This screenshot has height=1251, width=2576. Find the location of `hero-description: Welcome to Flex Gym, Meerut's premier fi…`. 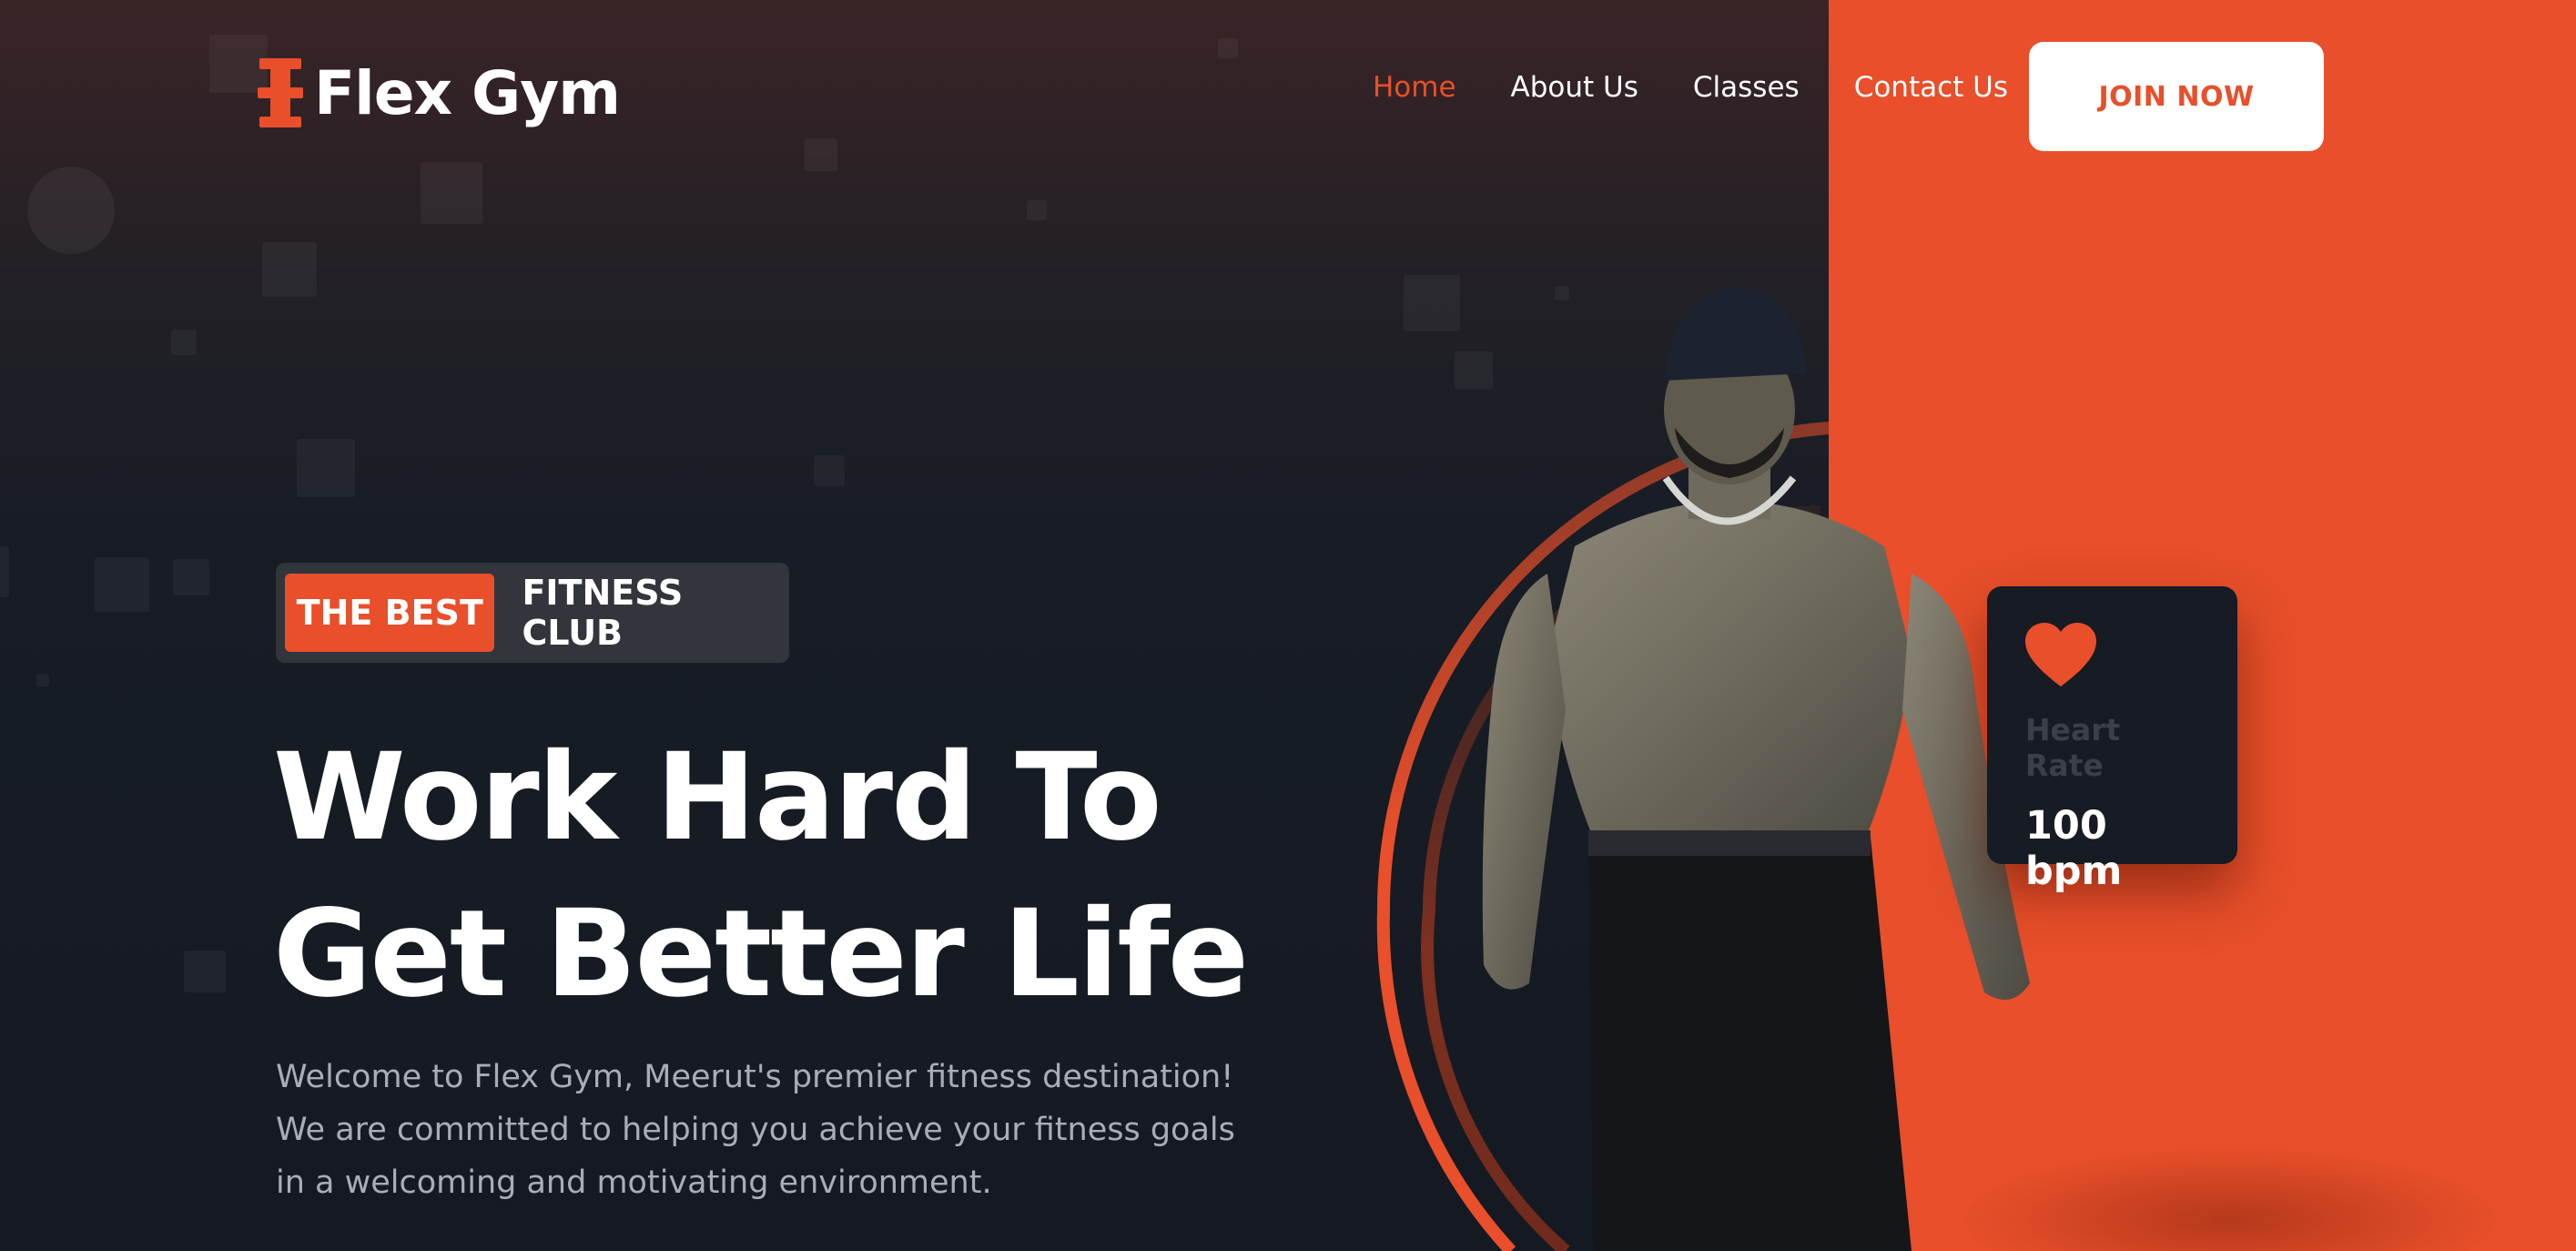

hero-description: Welcome to Flex Gym, Meerut's premier fi… is located at coordinates (755, 1130).